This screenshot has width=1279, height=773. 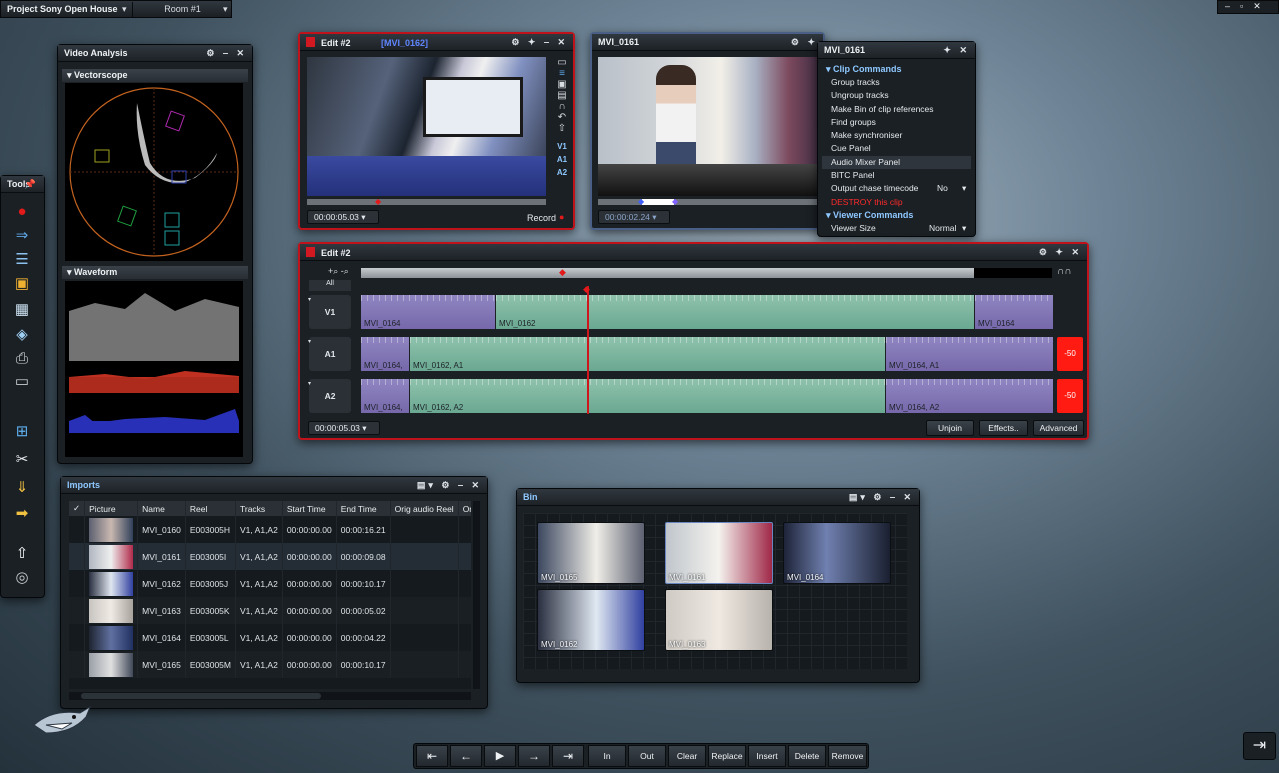 I want to click on play-button: ▶, so click(x=500, y=756).